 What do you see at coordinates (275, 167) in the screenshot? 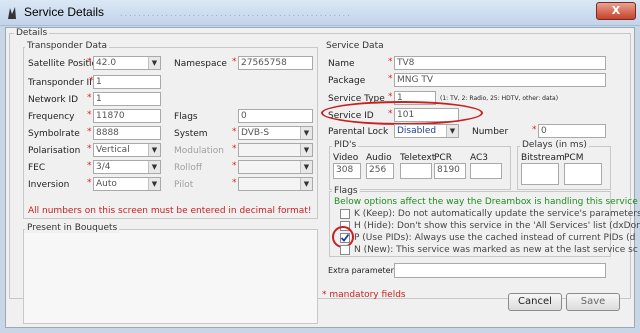
I see `rolloff-select: ▼` at bounding box center [275, 167].